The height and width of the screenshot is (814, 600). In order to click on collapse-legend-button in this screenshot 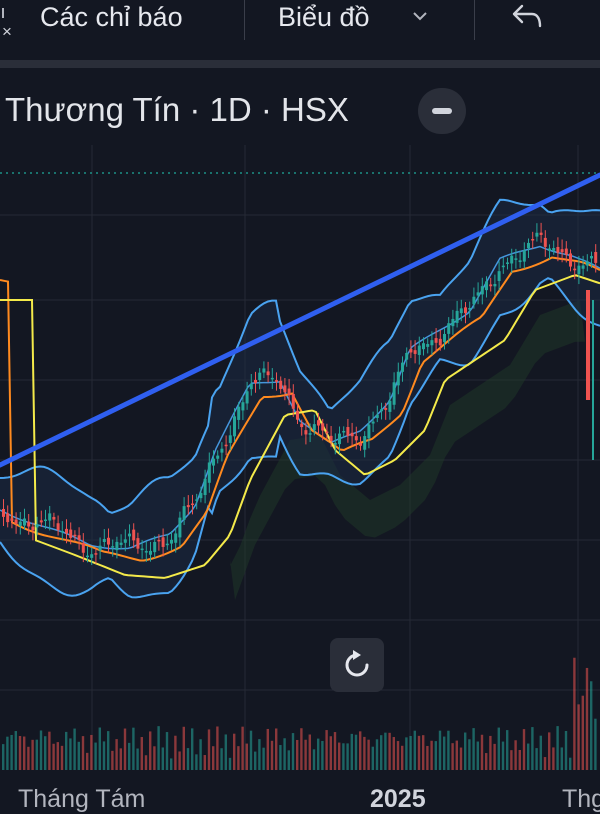, I will do `click(442, 111)`.